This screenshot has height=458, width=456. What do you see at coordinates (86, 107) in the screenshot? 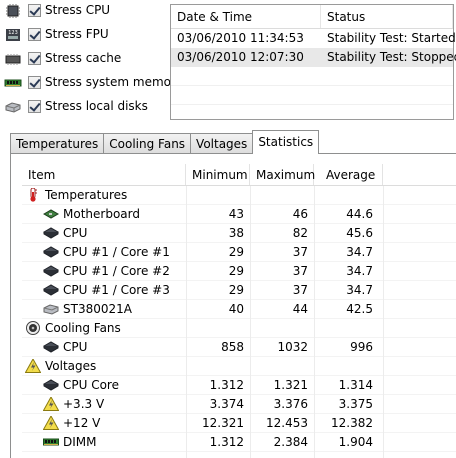
I see `stress-disks-option: Stress local disks` at bounding box center [86, 107].